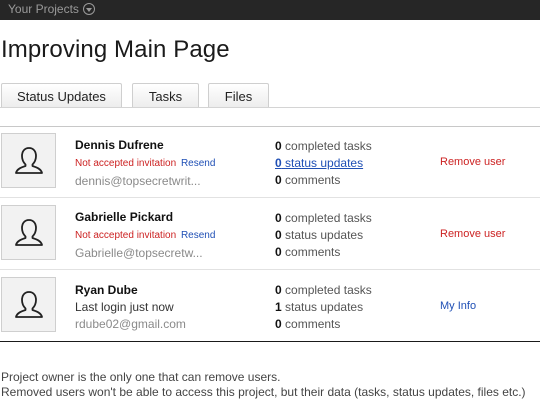 Image resolution: width=540 pixels, height=400 pixels. I want to click on tab-divider, so click(270, 107).